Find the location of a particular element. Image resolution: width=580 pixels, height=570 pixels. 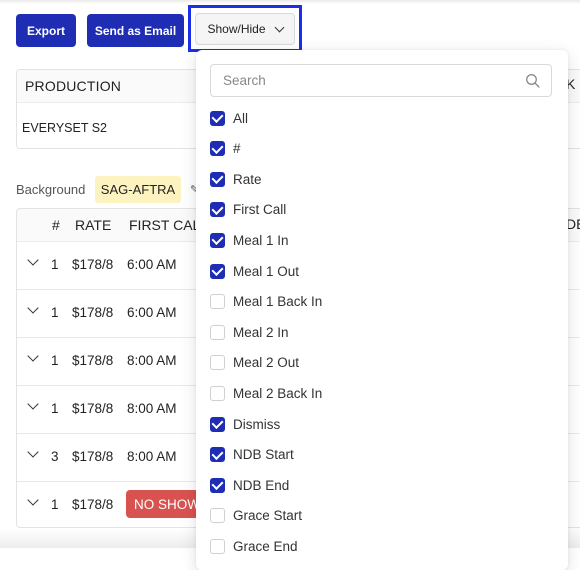

column-option-dismiss: Dismiss is located at coordinates (245, 424).